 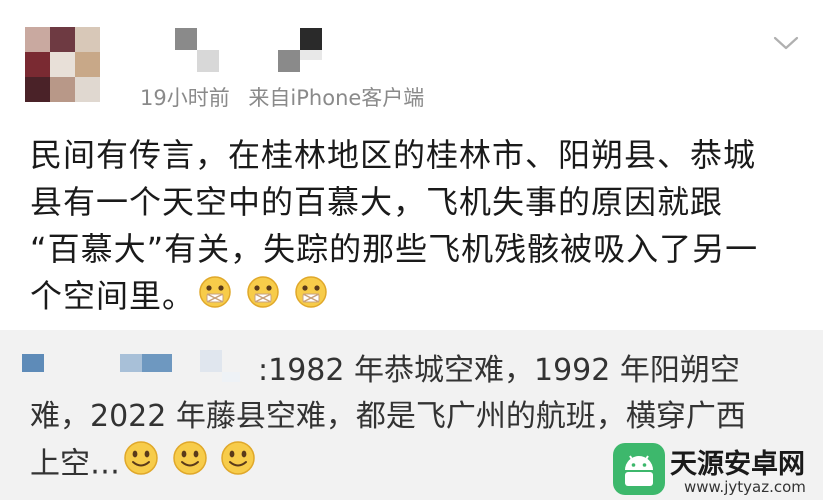 I want to click on android-logo-icon, so click(x=639, y=469).